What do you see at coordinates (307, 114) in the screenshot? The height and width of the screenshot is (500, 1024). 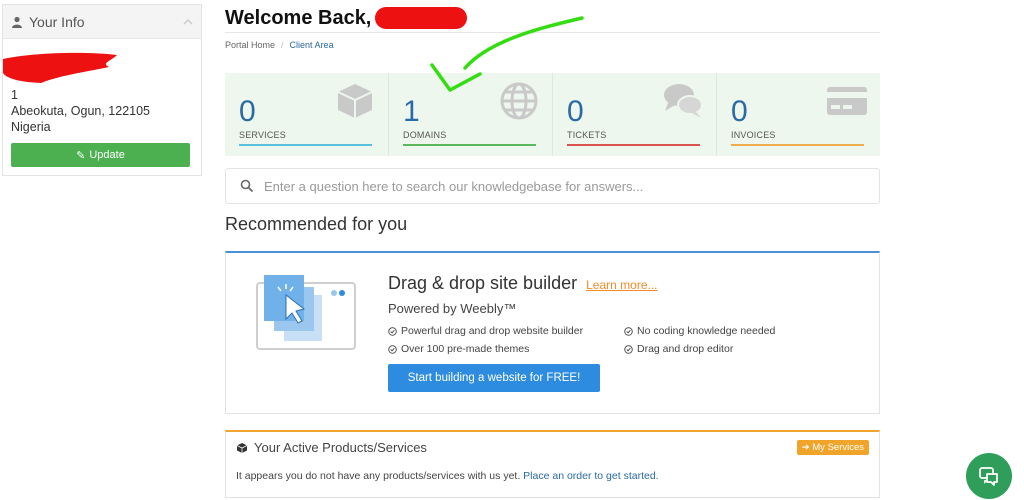 I see `stat-tile-services: 0 SERVICES` at bounding box center [307, 114].